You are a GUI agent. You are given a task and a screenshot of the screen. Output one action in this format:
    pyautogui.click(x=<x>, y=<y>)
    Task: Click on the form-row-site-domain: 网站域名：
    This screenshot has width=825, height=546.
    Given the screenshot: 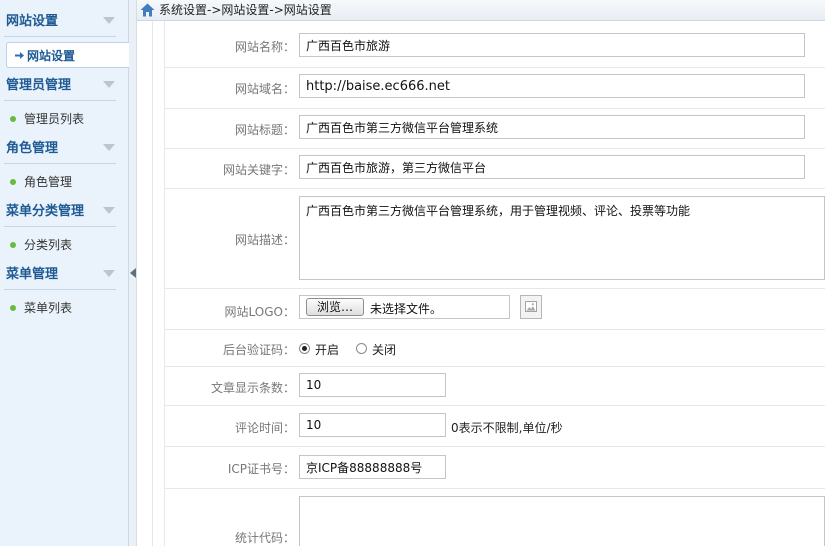 What is the action you would take?
    pyautogui.click(x=494, y=88)
    